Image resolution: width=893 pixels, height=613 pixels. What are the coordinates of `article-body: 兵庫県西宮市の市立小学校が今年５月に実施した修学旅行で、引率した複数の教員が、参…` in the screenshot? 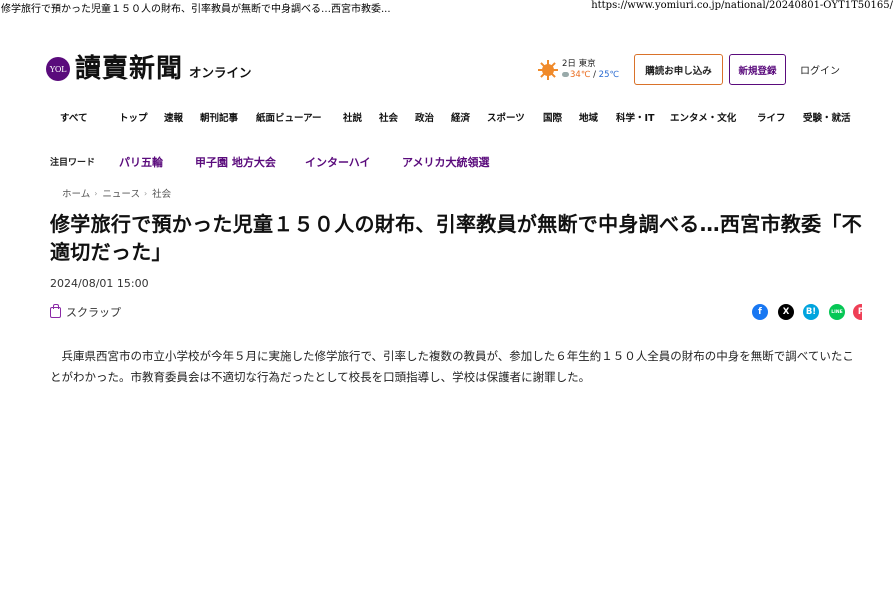 It's located at (452, 366).